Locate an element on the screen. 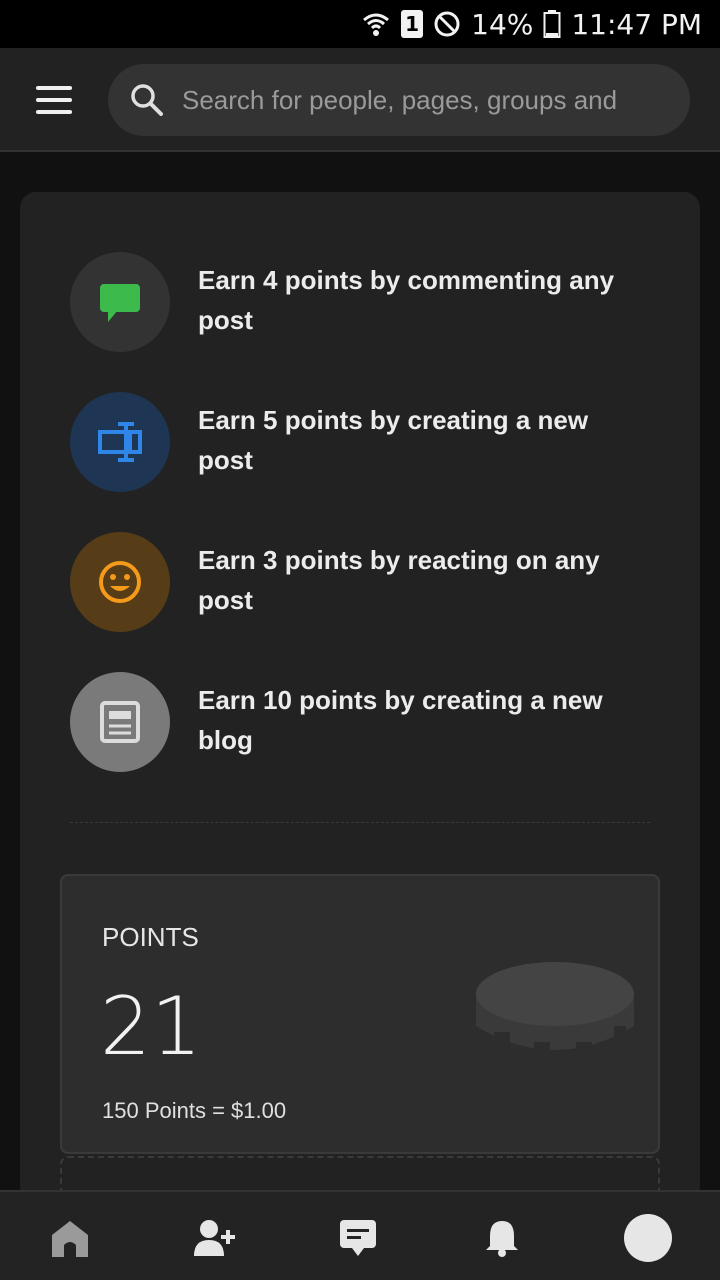  earn-item-text: Earn 3 points by reacting on any post is located at coordinates (399, 580).